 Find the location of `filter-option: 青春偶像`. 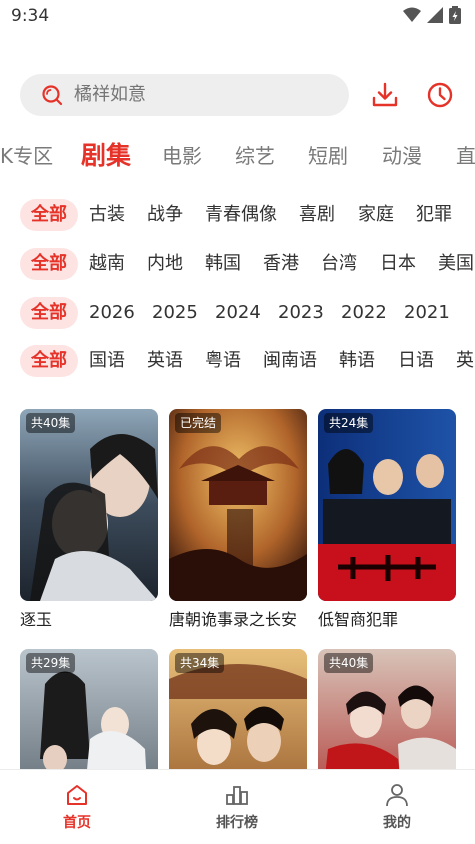

filter-option: 青春偶像 is located at coordinates (241, 215).